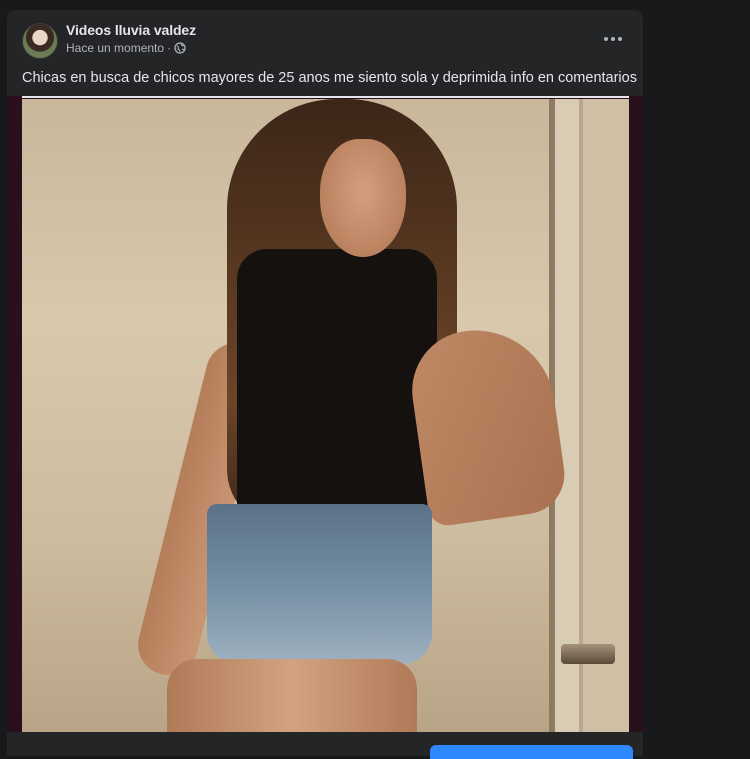 The image size is (750, 759). I want to click on post-timestamp: Hace un momento, so click(115, 48).